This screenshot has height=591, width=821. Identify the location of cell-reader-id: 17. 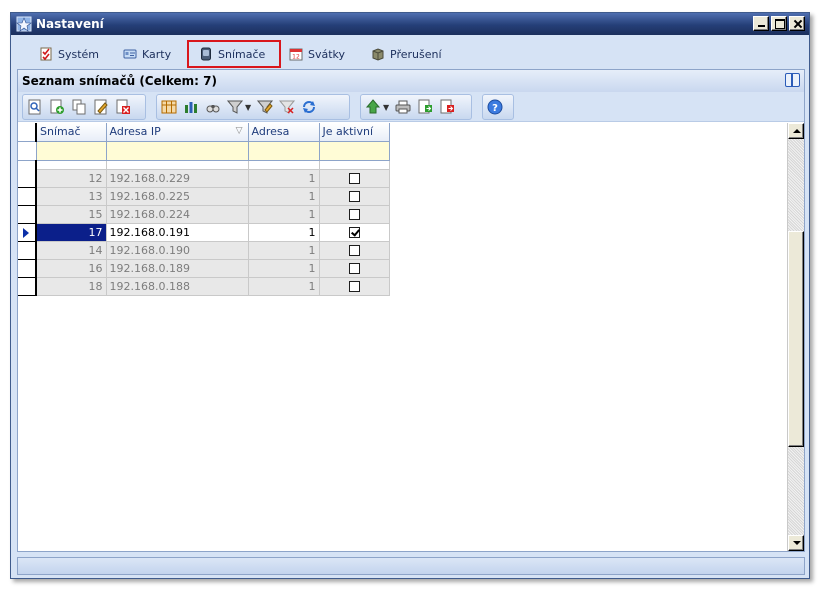
(71, 232).